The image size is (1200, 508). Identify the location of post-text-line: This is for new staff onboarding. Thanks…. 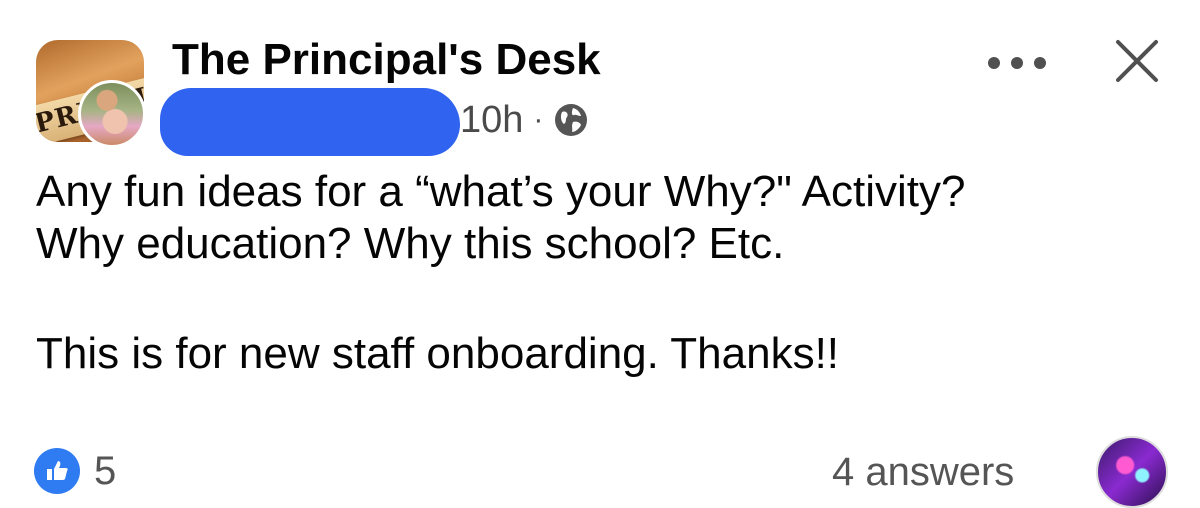
(438, 353).